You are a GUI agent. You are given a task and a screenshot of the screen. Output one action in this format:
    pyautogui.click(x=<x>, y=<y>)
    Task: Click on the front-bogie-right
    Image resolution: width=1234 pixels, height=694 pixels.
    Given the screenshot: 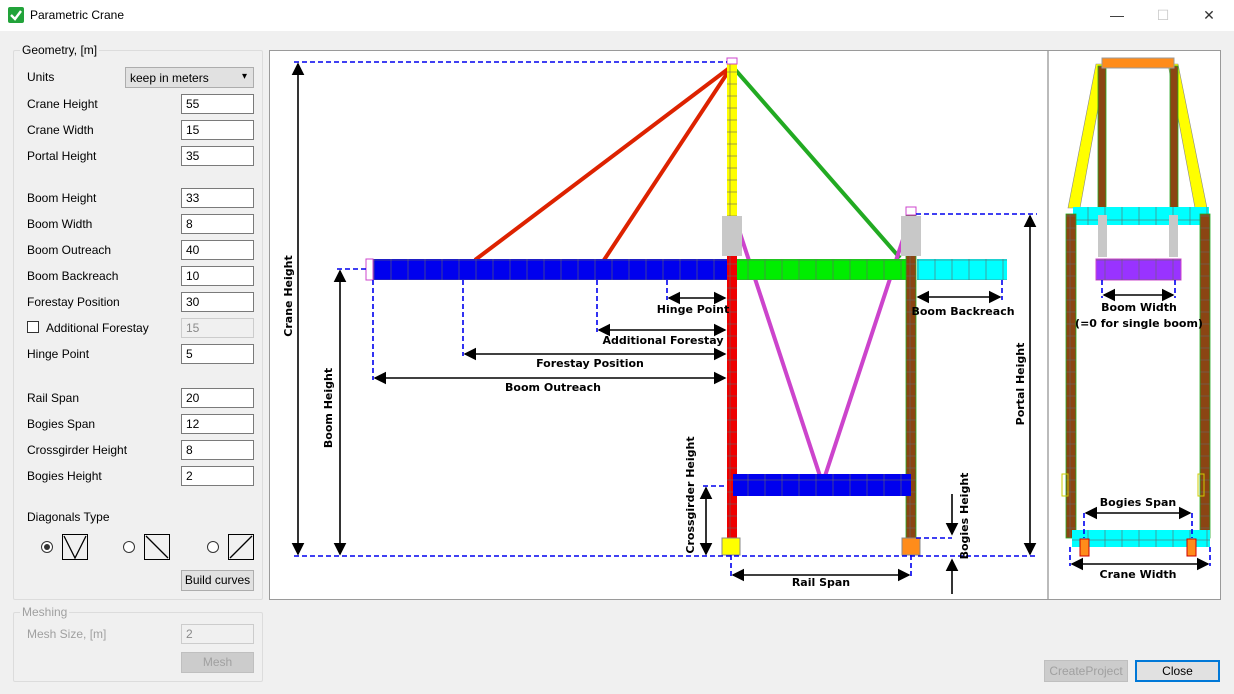 What is the action you would take?
    pyautogui.click(x=1191, y=547)
    